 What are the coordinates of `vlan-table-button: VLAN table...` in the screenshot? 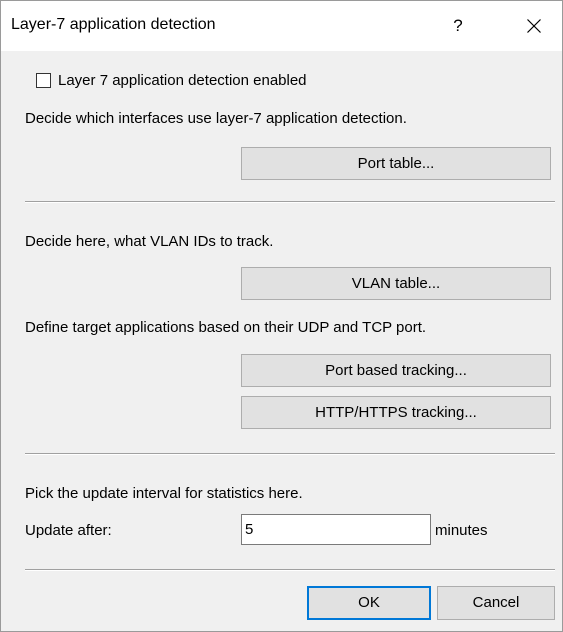 It's located at (396, 283).